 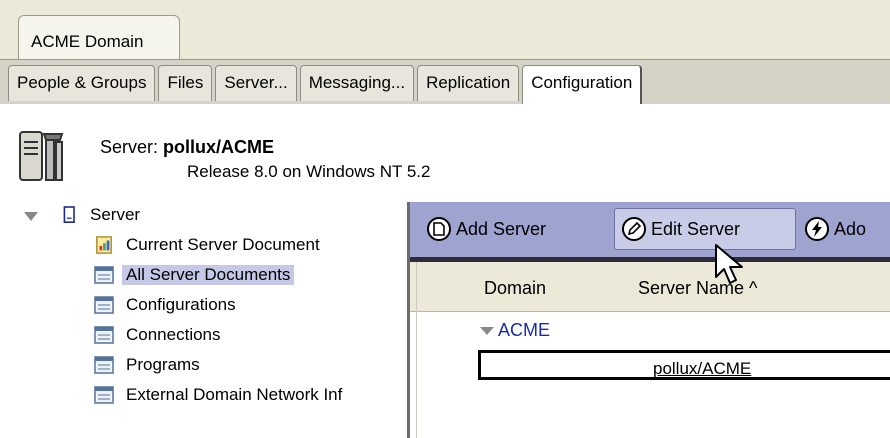 What do you see at coordinates (487, 330) in the screenshot?
I see `expand-triangle-icon` at bounding box center [487, 330].